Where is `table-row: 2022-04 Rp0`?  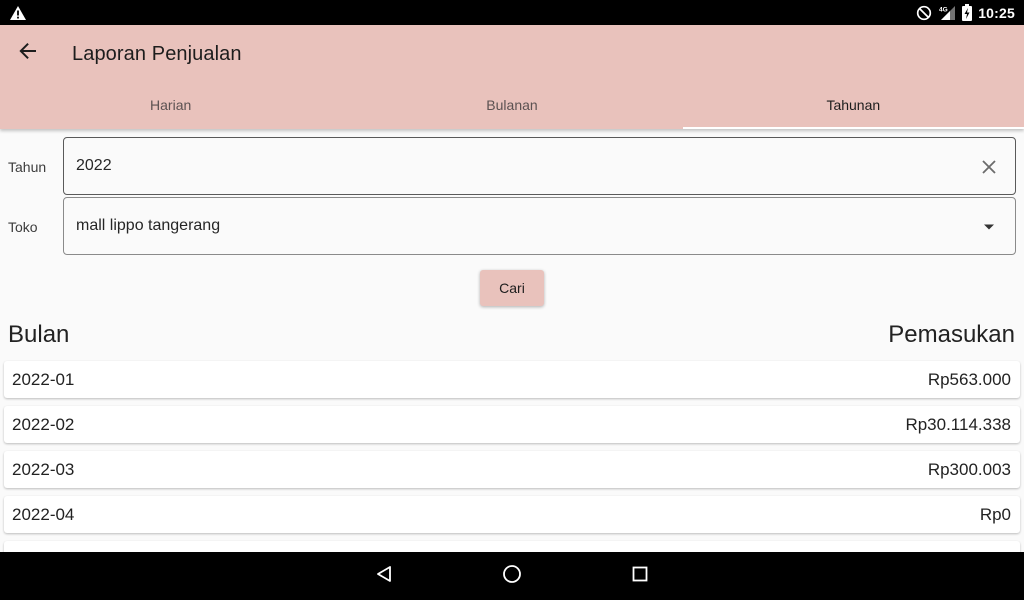
table-row: 2022-04 Rp0 is located at coordinates (512, 514).